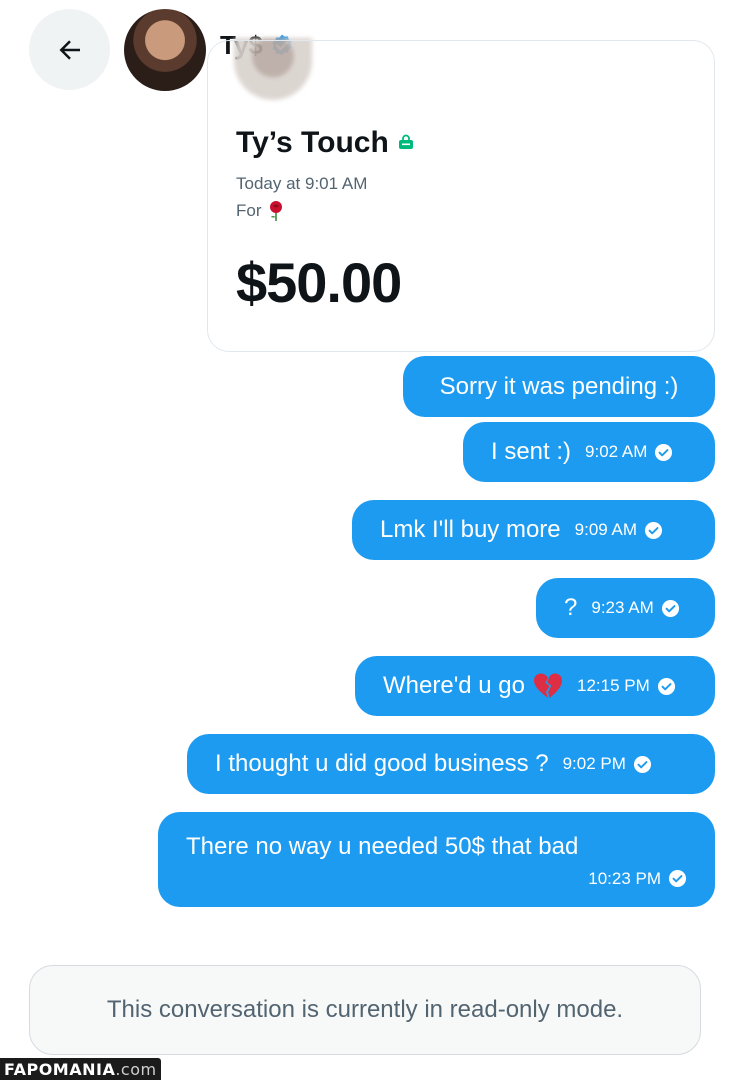 The width and height of the screenshot is (731, 1080). Describe the element at coordinates (531, 451) in the screenshot. I see `message-text: I sent :)` at that location.